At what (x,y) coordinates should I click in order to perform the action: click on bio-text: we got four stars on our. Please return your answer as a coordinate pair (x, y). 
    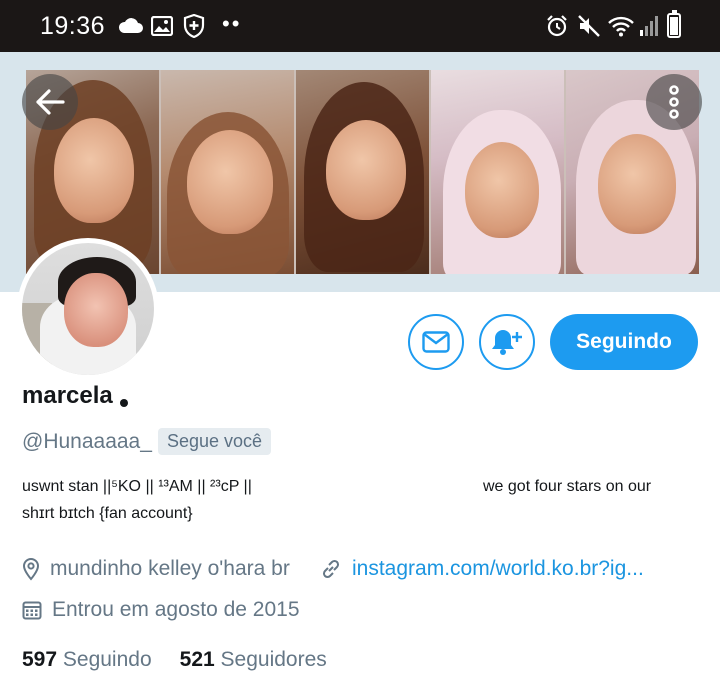
    Looking at the image, I should click on (567, 486).